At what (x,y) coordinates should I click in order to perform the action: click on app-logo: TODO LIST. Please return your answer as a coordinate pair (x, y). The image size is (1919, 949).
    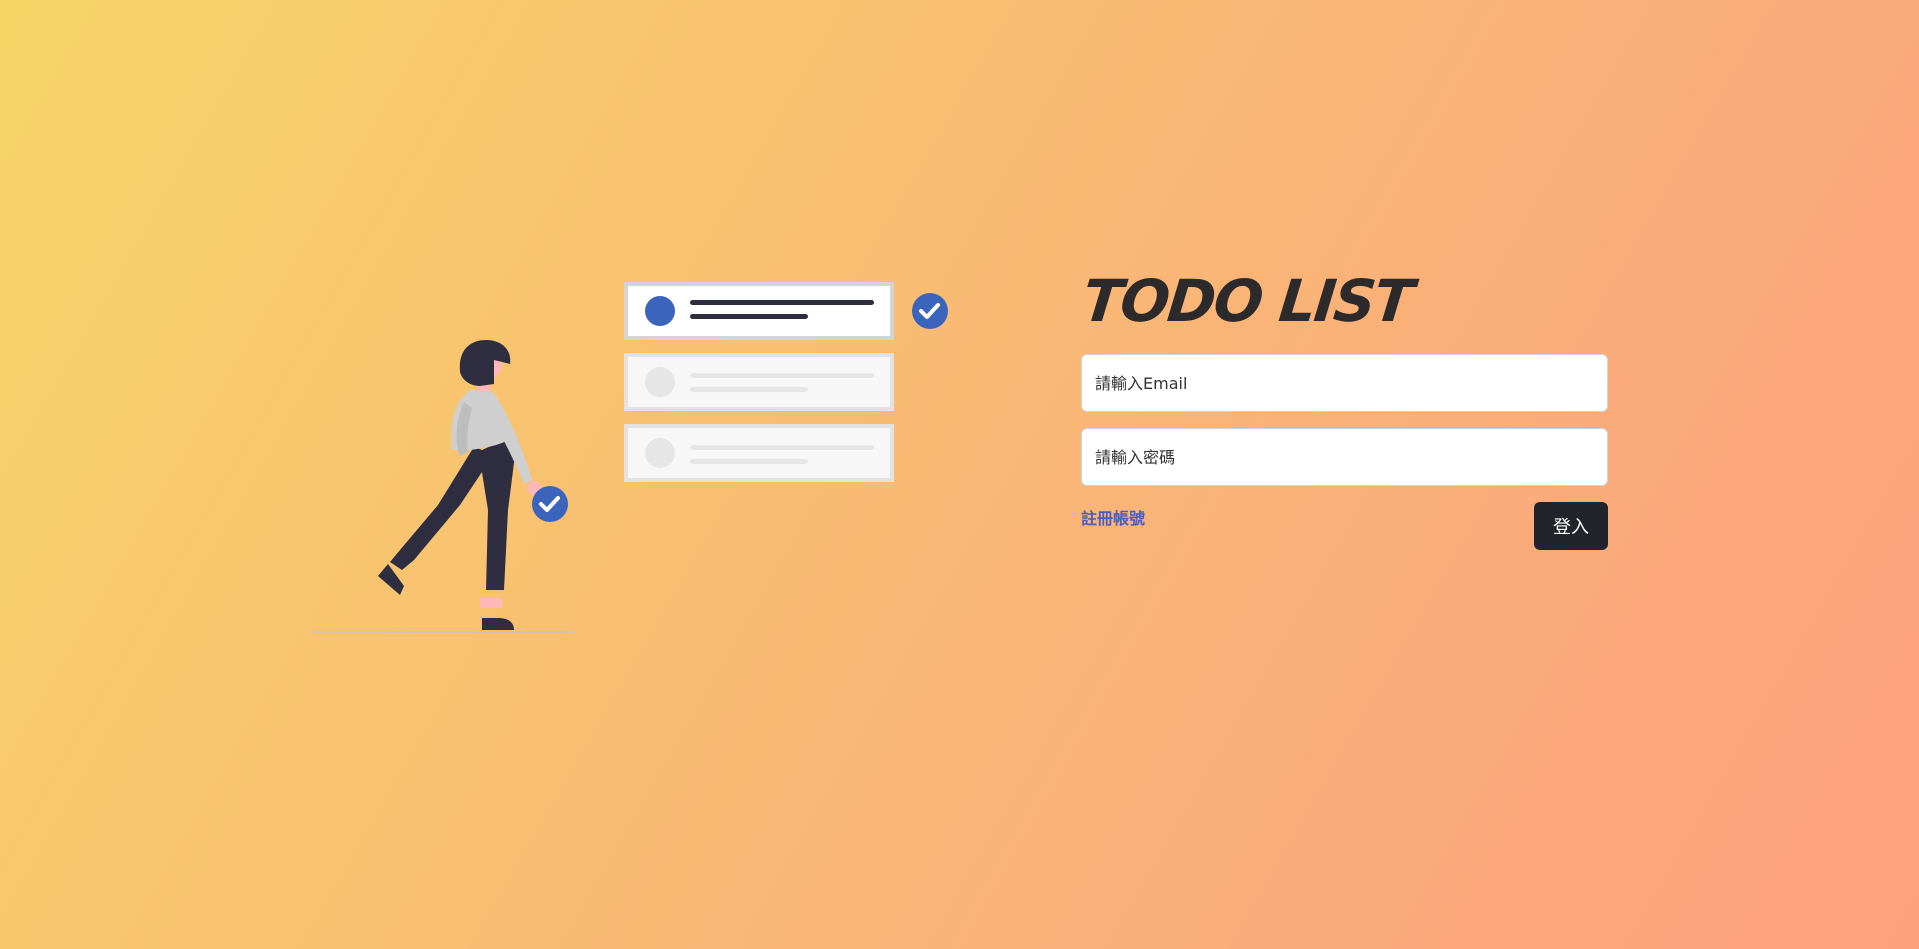
    Looking at the image, I should click on (1247, 301).